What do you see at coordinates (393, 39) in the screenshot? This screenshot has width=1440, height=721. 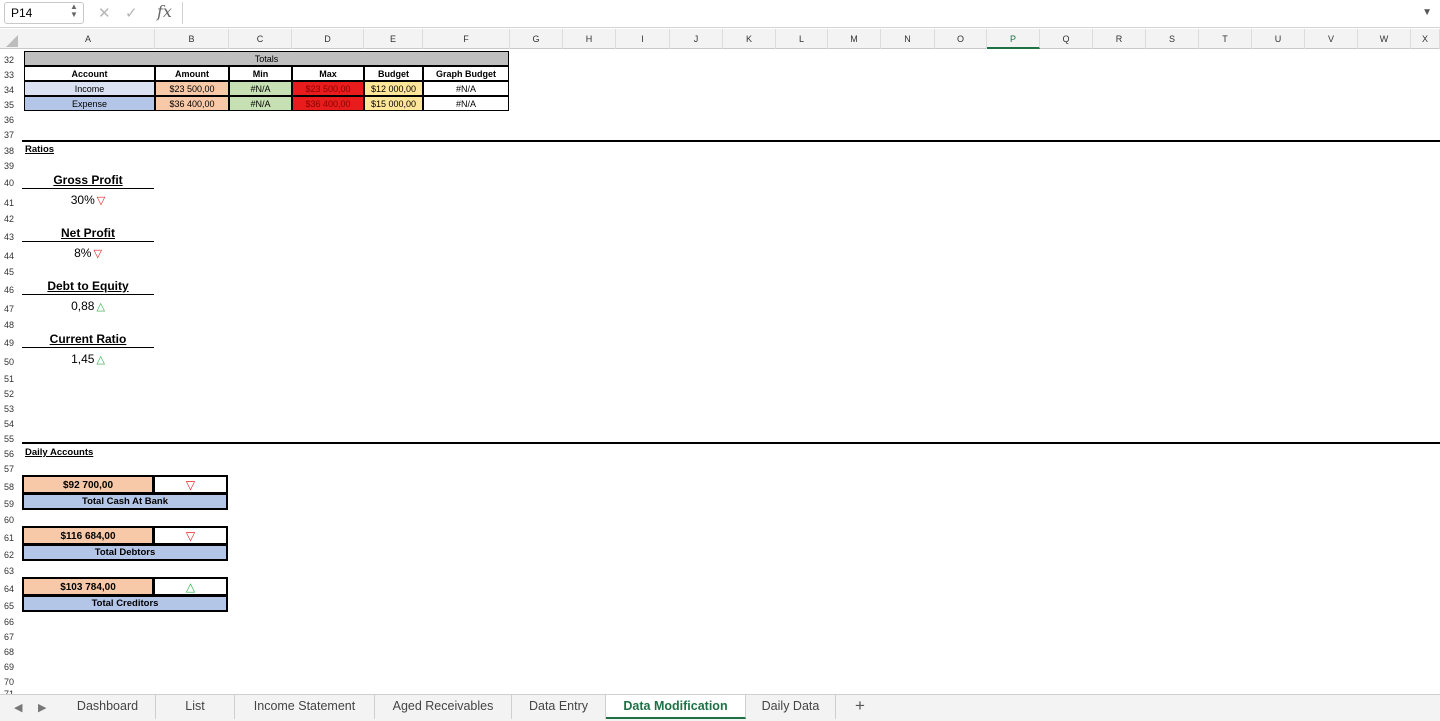 I see `column-header-e: E` at bounding box center [393, 39].